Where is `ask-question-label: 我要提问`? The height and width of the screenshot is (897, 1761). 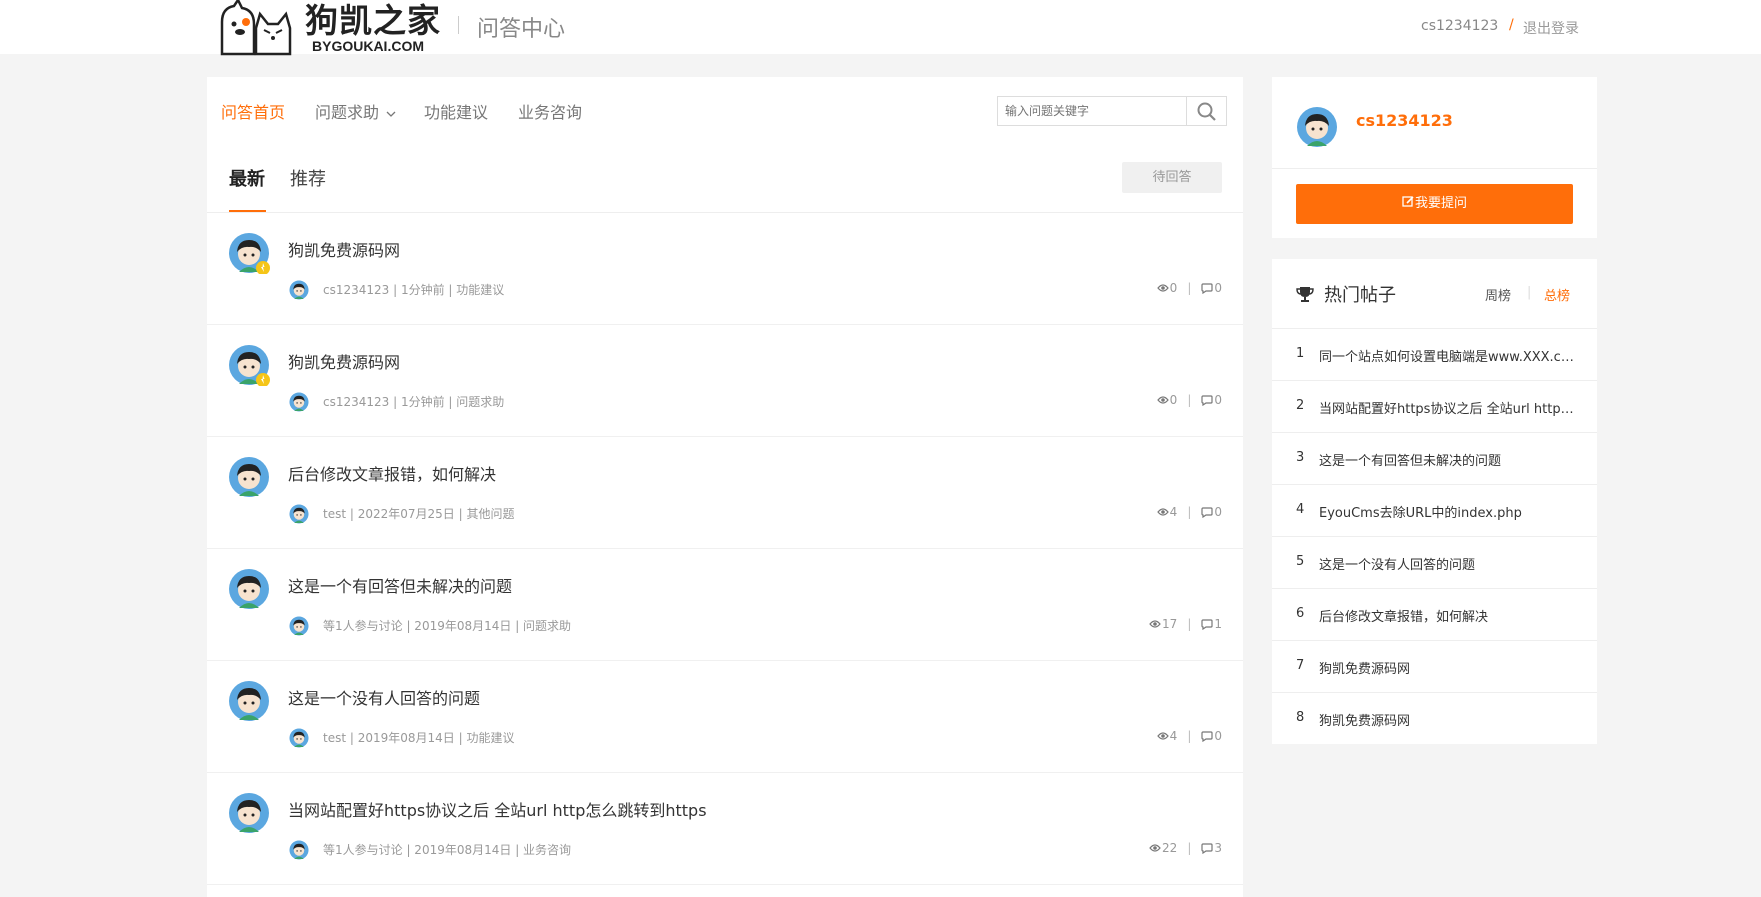 ask-question-label: 我要提问 is located at coordinates (1440, 203).